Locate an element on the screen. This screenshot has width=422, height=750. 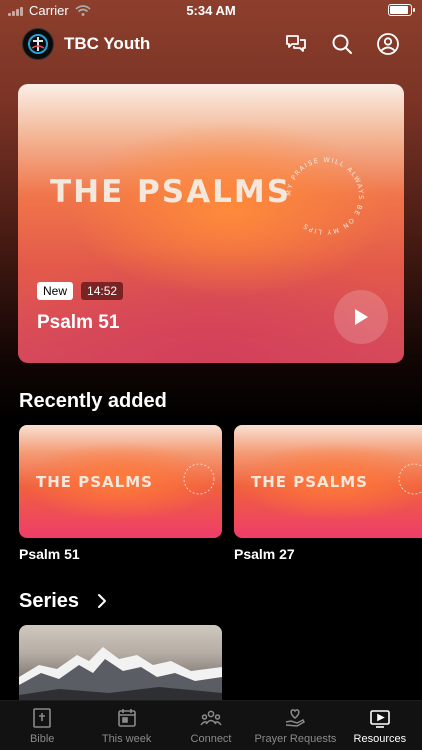
battery-icon is located at coordinates (401, 10).